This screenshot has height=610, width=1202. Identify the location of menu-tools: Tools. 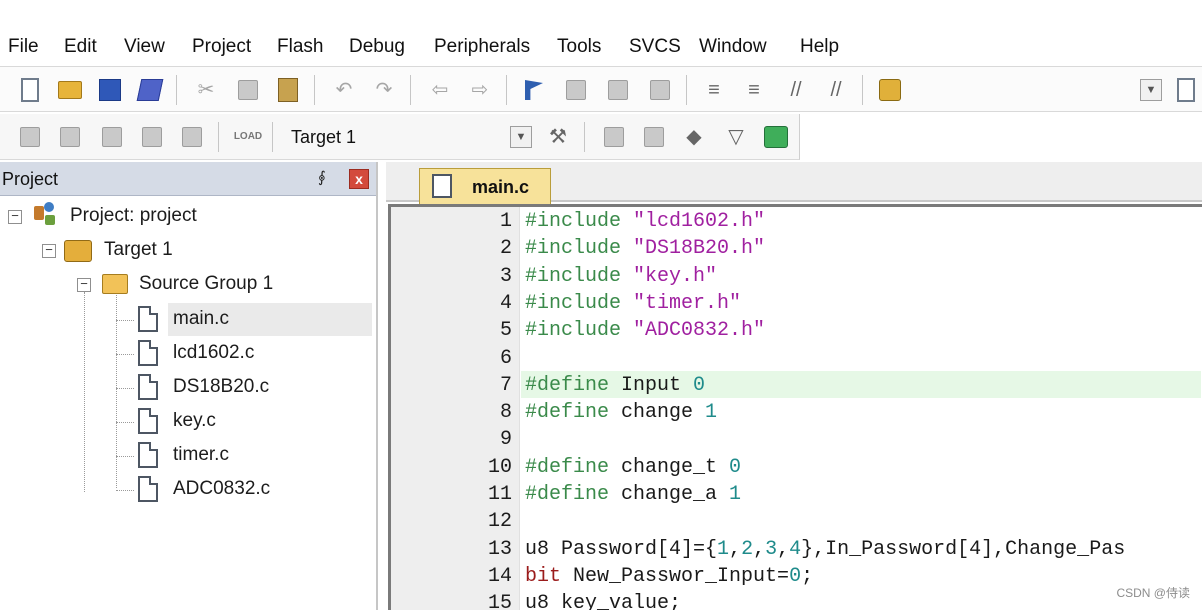
(579, 47).